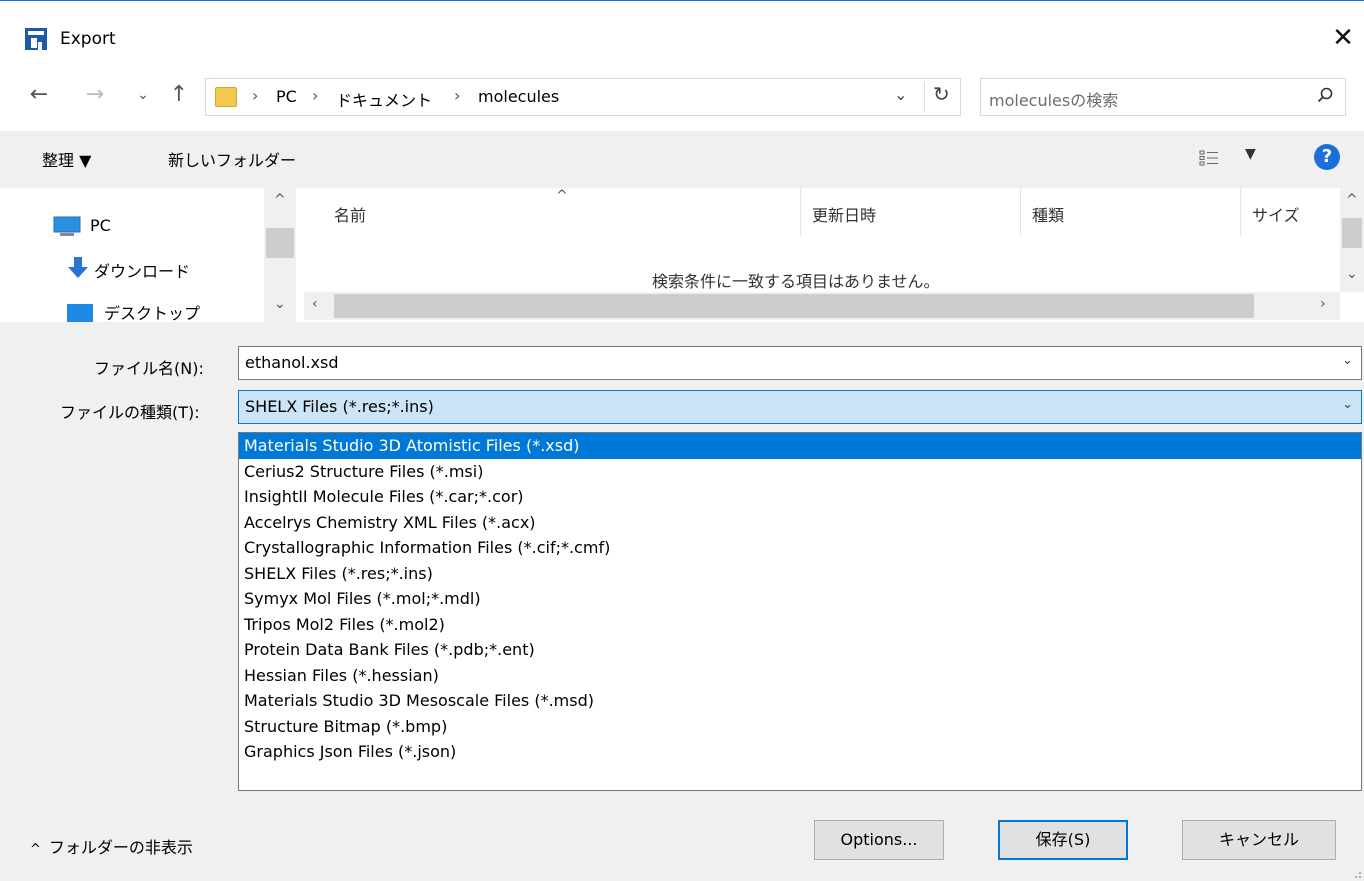  Describe the element at coordinates (1327, 157) in the screenshot. I see `help-icon: ?` at that location.